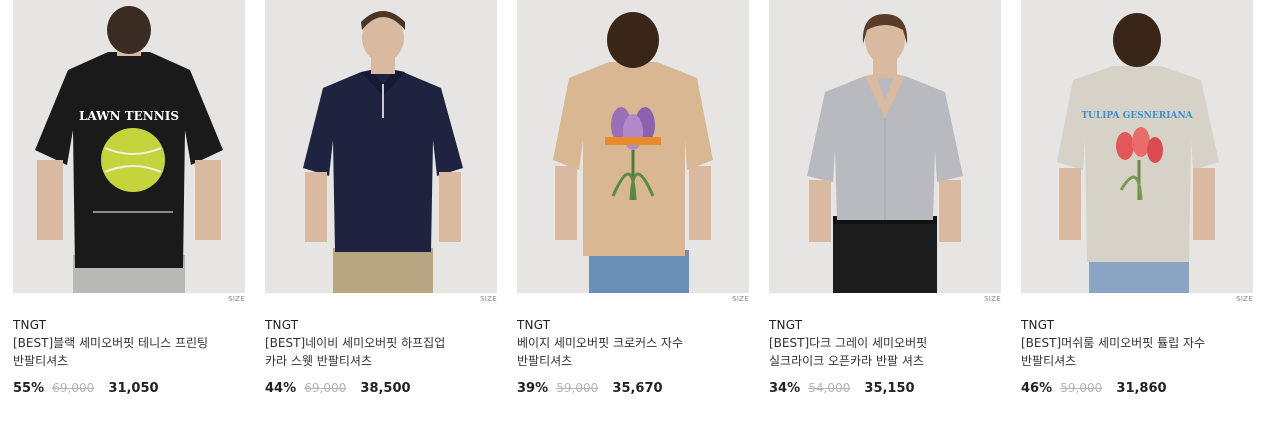 The width and height of the screenshot is (1262, 423). Describe the element at coordinates (869, 352) in the screenshot. I see `product-name: [BEST]다크 그레이 세미오버핏 실크라이크 오픈카라 반팔 셔츠` at that location.